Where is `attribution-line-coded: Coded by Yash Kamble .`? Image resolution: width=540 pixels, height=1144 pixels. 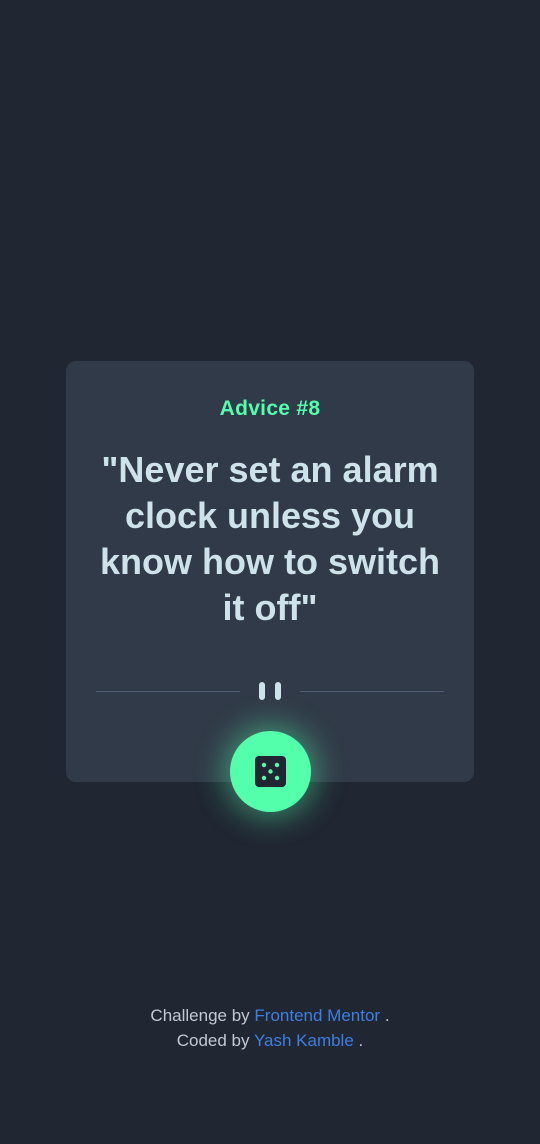
attribution-line-coded: Coded by Yash Kamble . is located at coordinates (270, 1040).